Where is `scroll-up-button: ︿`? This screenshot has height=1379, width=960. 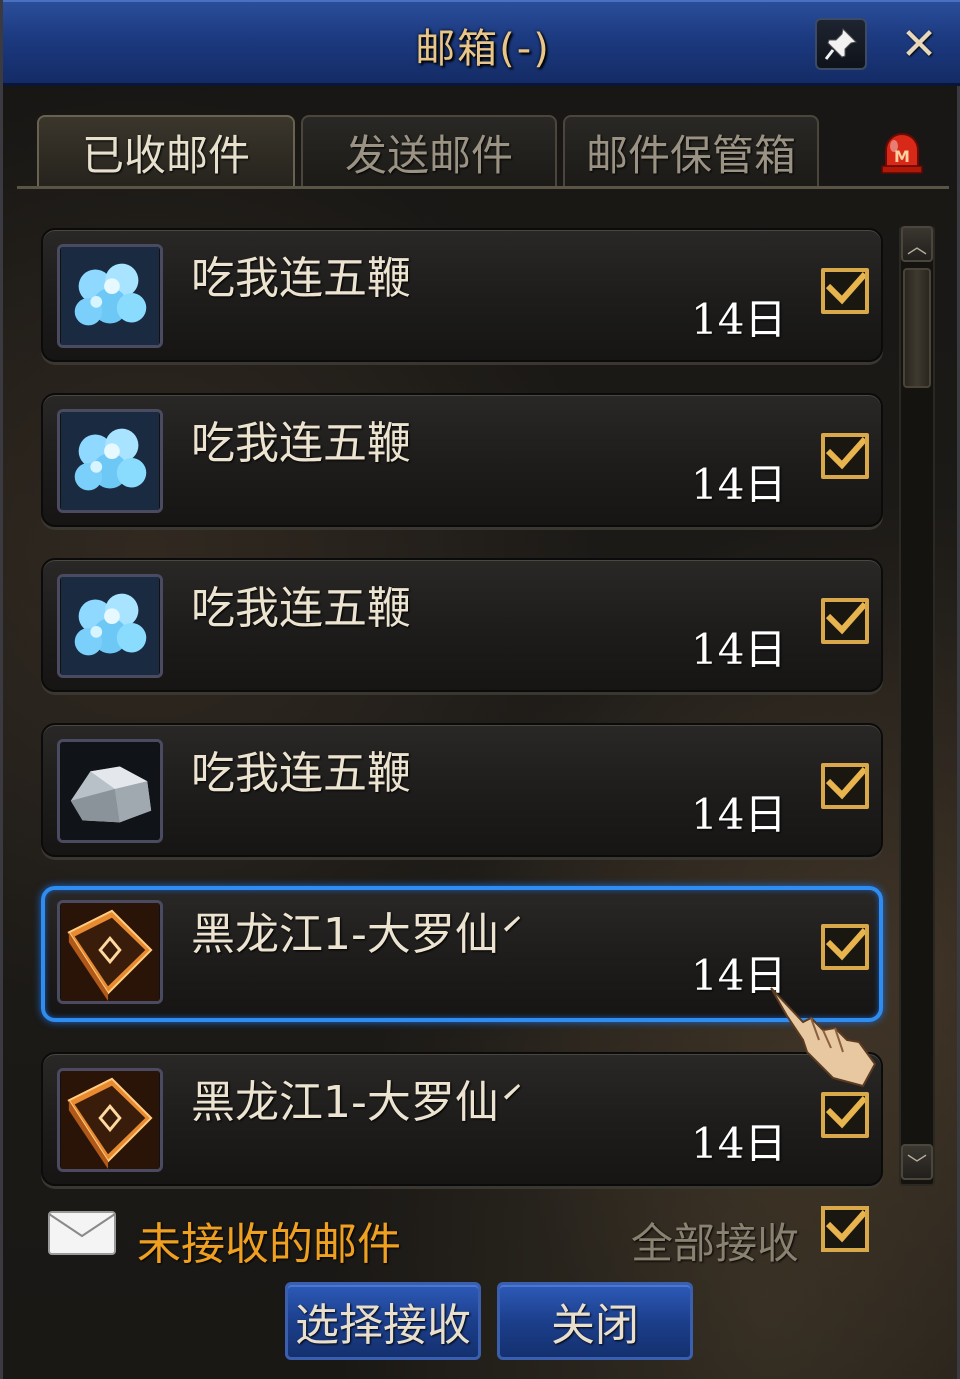 scroll-up-button: ︿ is located at coordinates (917, 244).